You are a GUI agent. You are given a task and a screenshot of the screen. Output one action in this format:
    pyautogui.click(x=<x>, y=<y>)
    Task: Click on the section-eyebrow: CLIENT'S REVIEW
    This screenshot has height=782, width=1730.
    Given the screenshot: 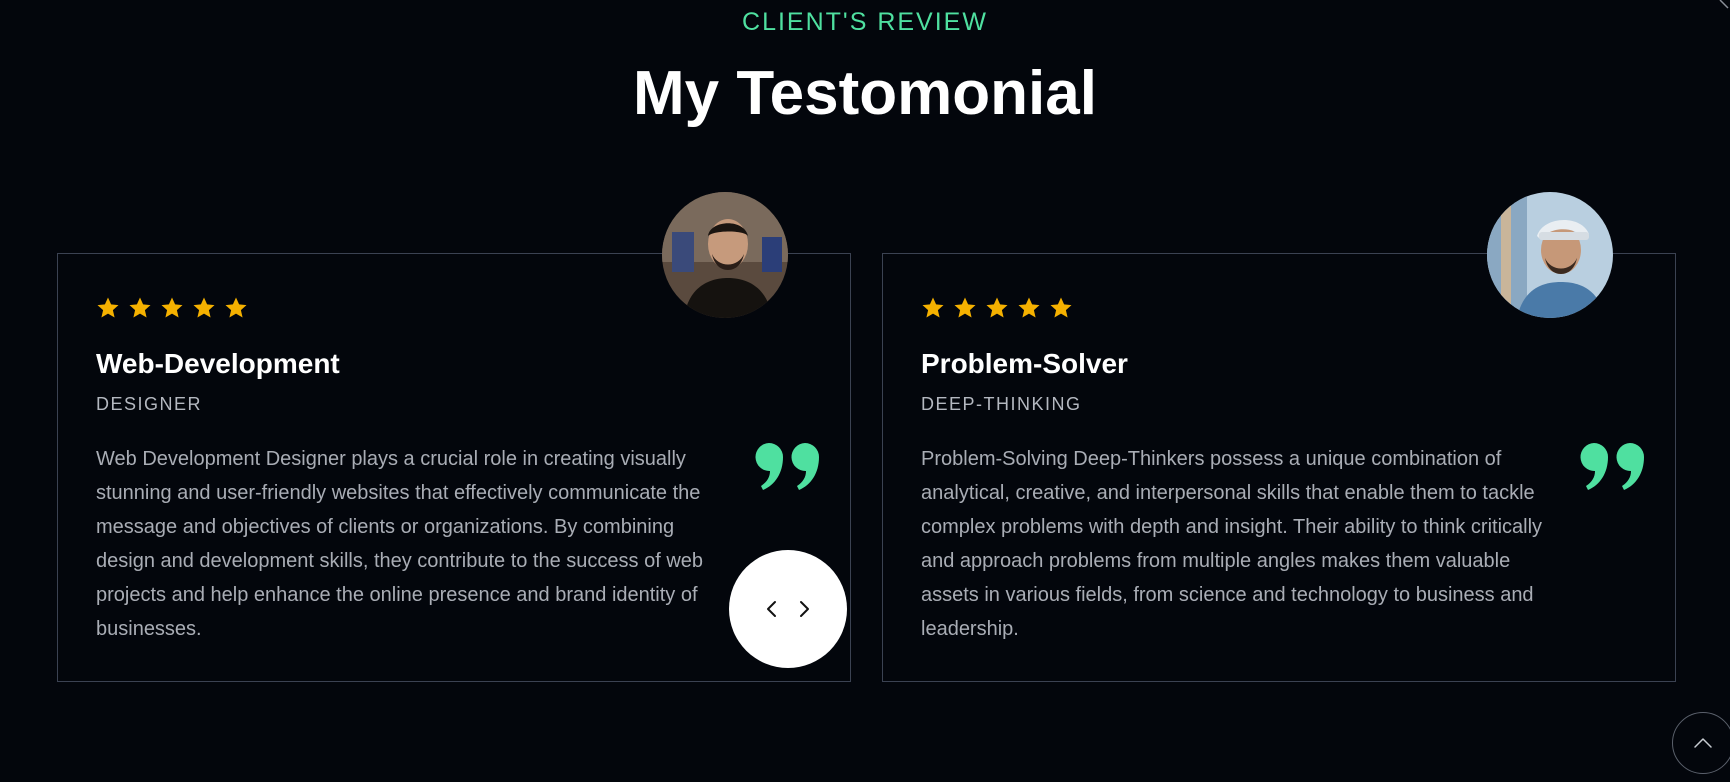 What is the action you would take?
    pyautogui.click(x=865, y=22)
    